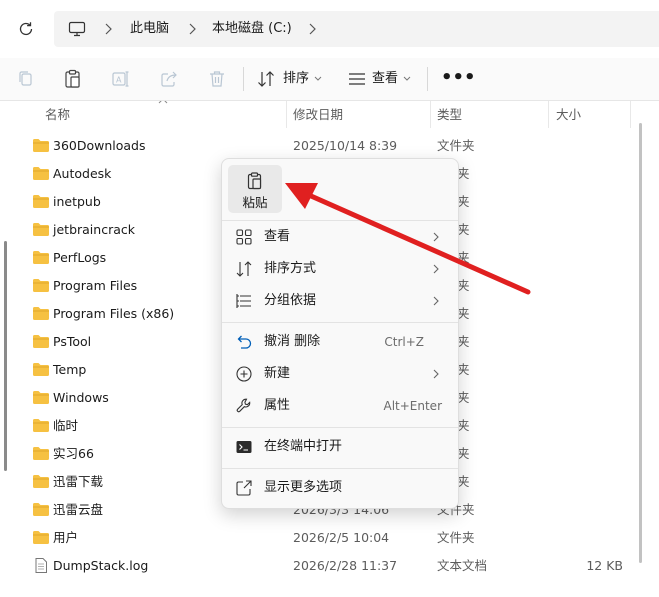  I want to click on file-date: 2026/2/28 11:37, so click(345, 565).